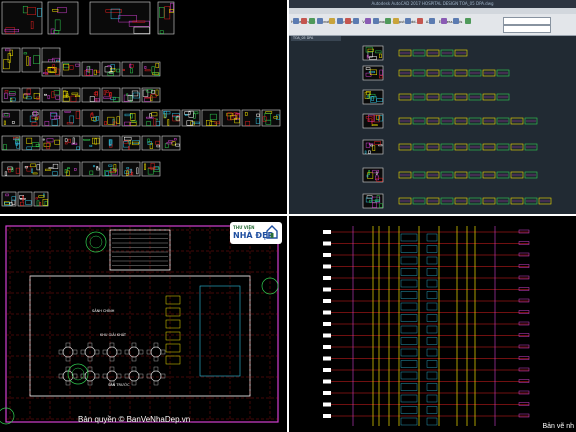 The image size is (576, 432). Describe the element at coordinates (296, 21) in the screenshot. I see `line-tool-icon` at that location.